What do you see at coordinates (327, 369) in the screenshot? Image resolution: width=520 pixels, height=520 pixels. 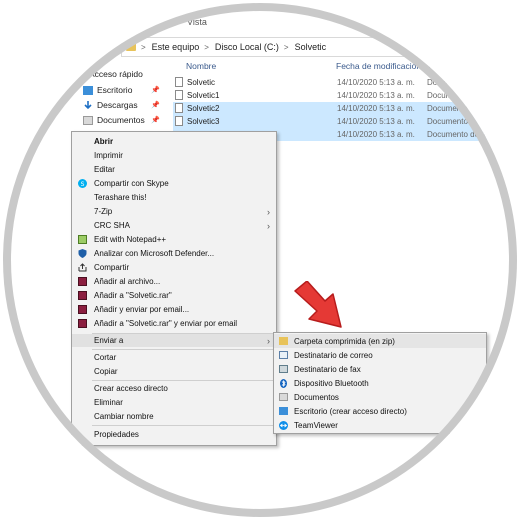 I see `menu-item-label: Destinatario de fax` at bounding box center [327, 369].